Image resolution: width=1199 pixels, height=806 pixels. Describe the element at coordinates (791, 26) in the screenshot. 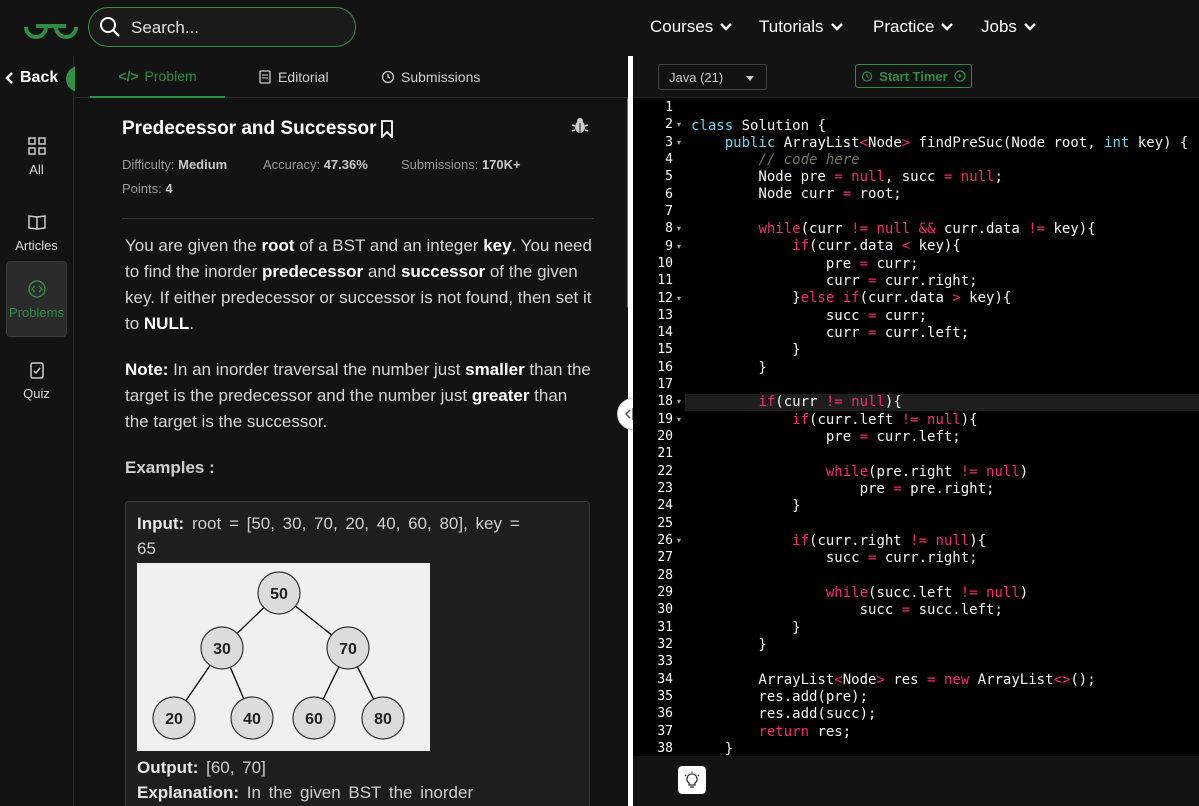

I see `menu-tutorials-label: Tutorials` at that location.